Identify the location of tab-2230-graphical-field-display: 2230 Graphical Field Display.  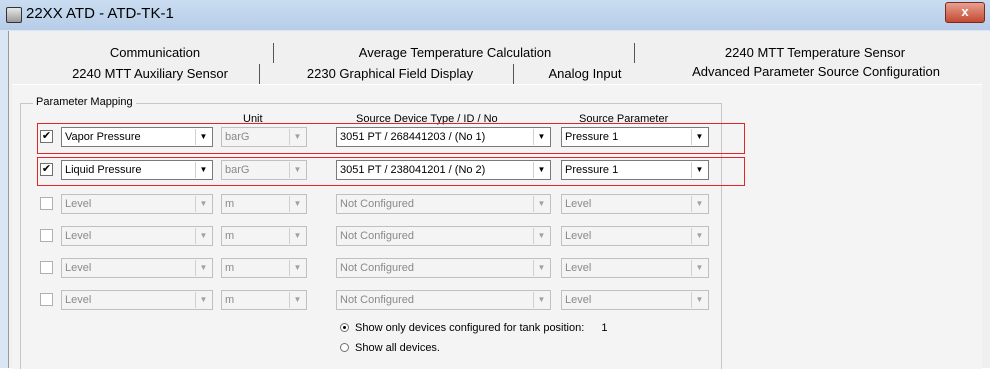
(390, 74).